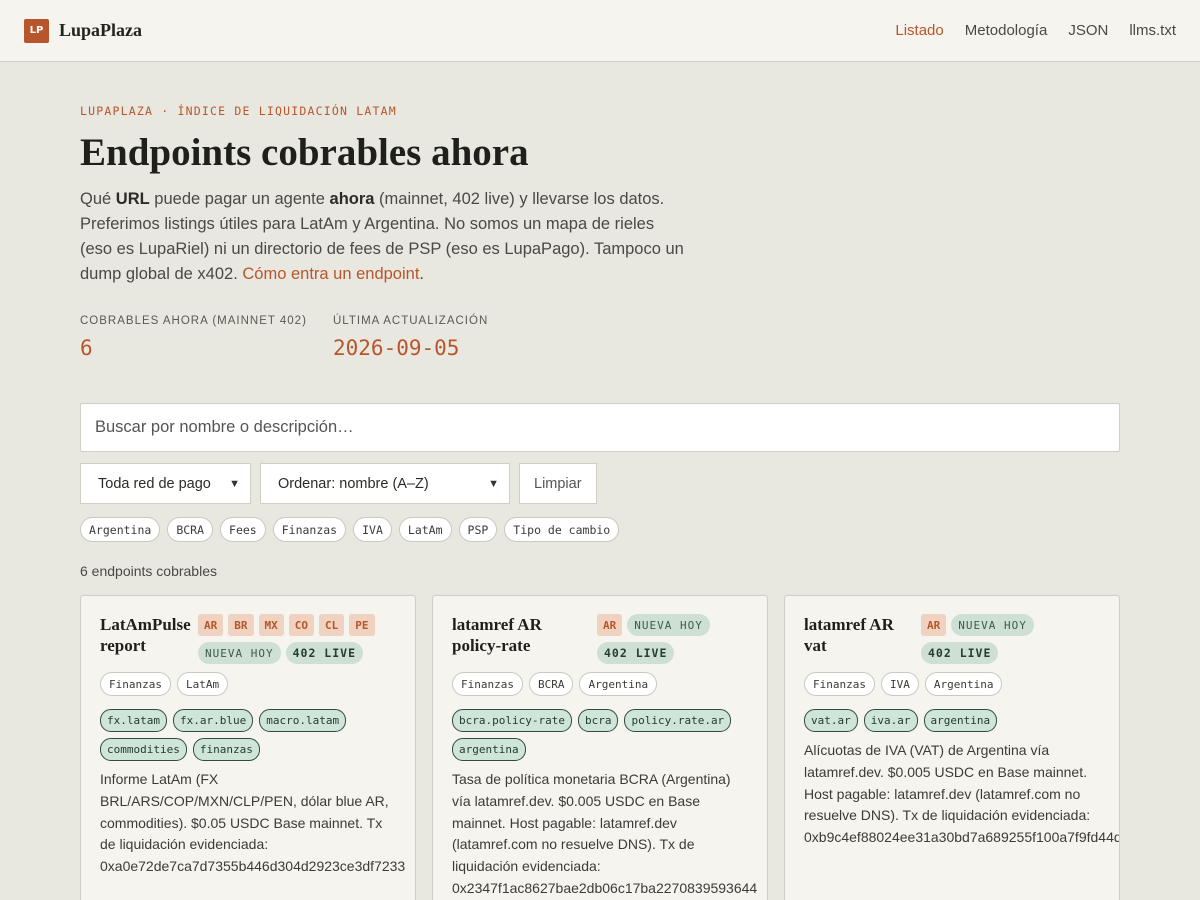 This screenshot has height=900, width=1200. Describe the element at coordinates (98, 199) in the screenshot. I see `intro-part: Qué` at that location.